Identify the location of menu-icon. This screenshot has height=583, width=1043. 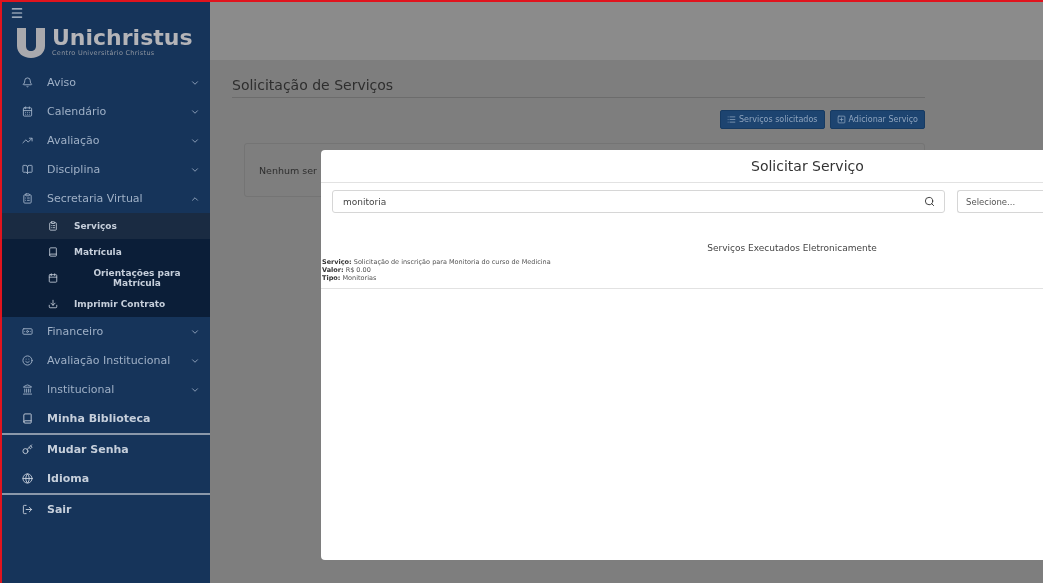
(17, 13).